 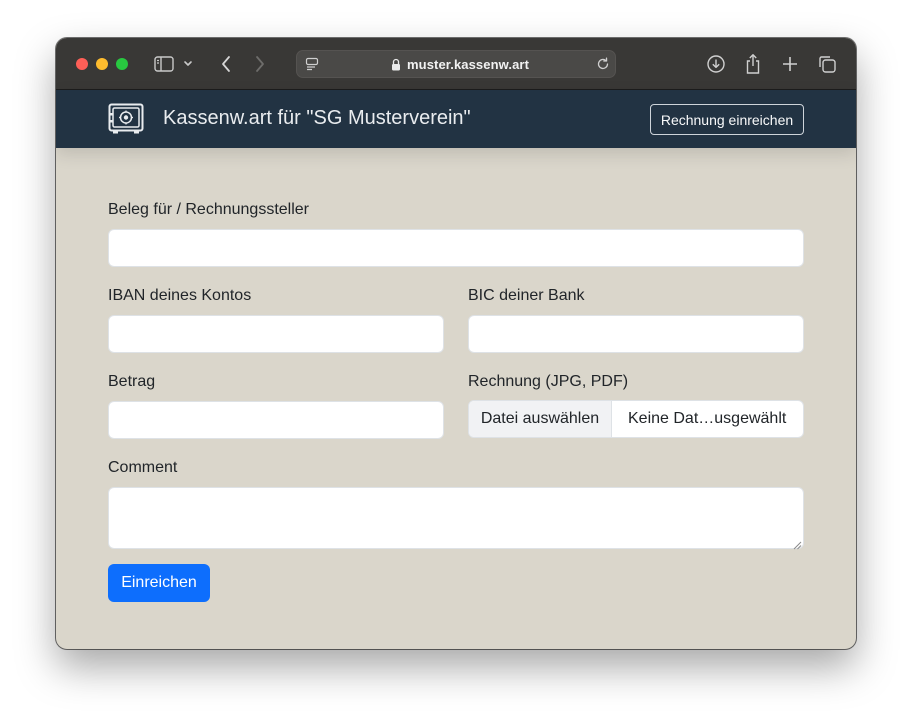 What do you see at coordinates (276, 334) in the screenshot?
I see `iban-input` at bounding box center [276, 334].